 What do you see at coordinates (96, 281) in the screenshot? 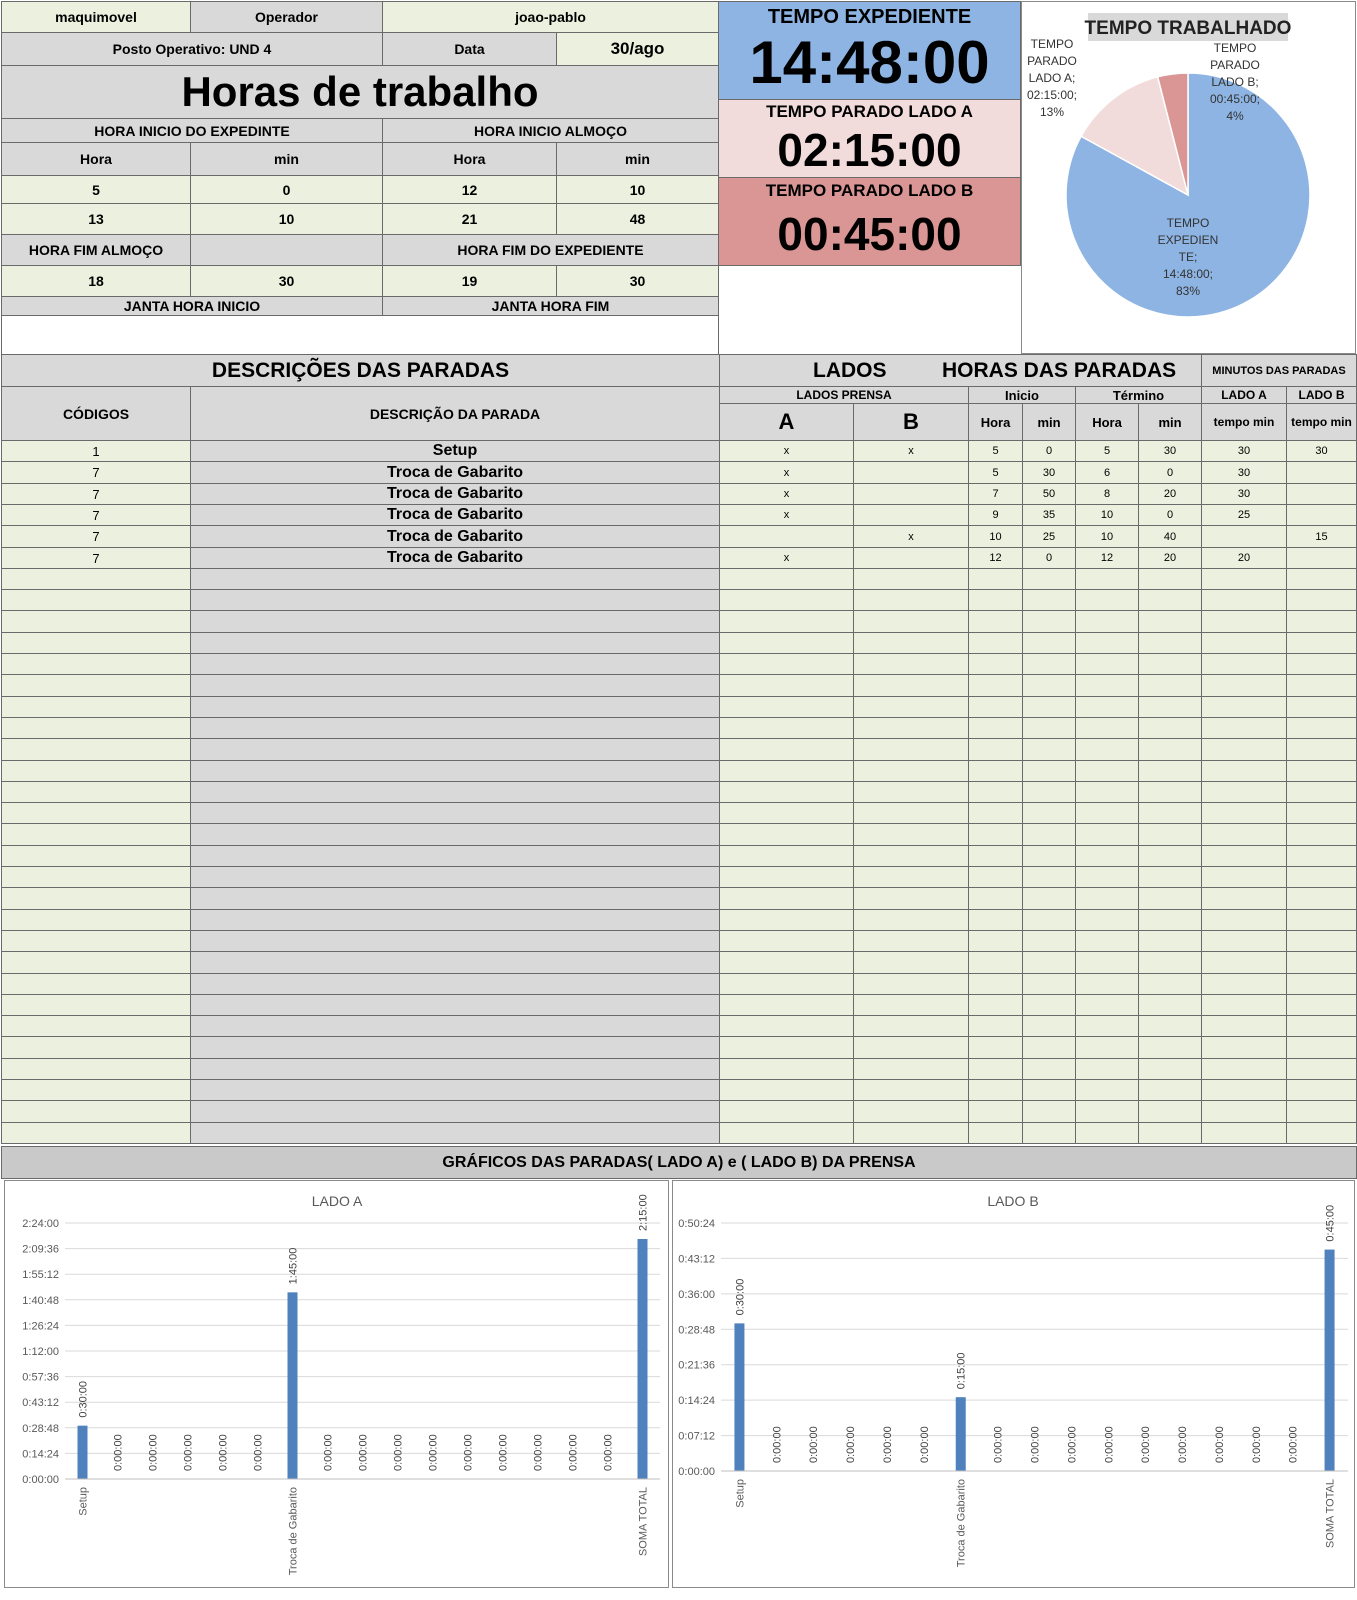
I see `schedule-cell: 18` at bounding box center [96, 281].